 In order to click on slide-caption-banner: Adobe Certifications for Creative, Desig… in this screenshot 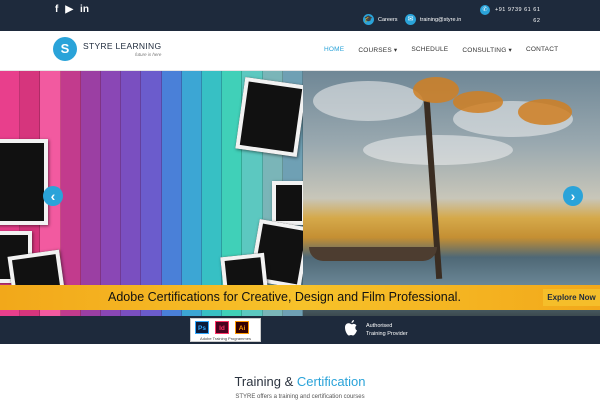, I will do `click(300, 297)`.